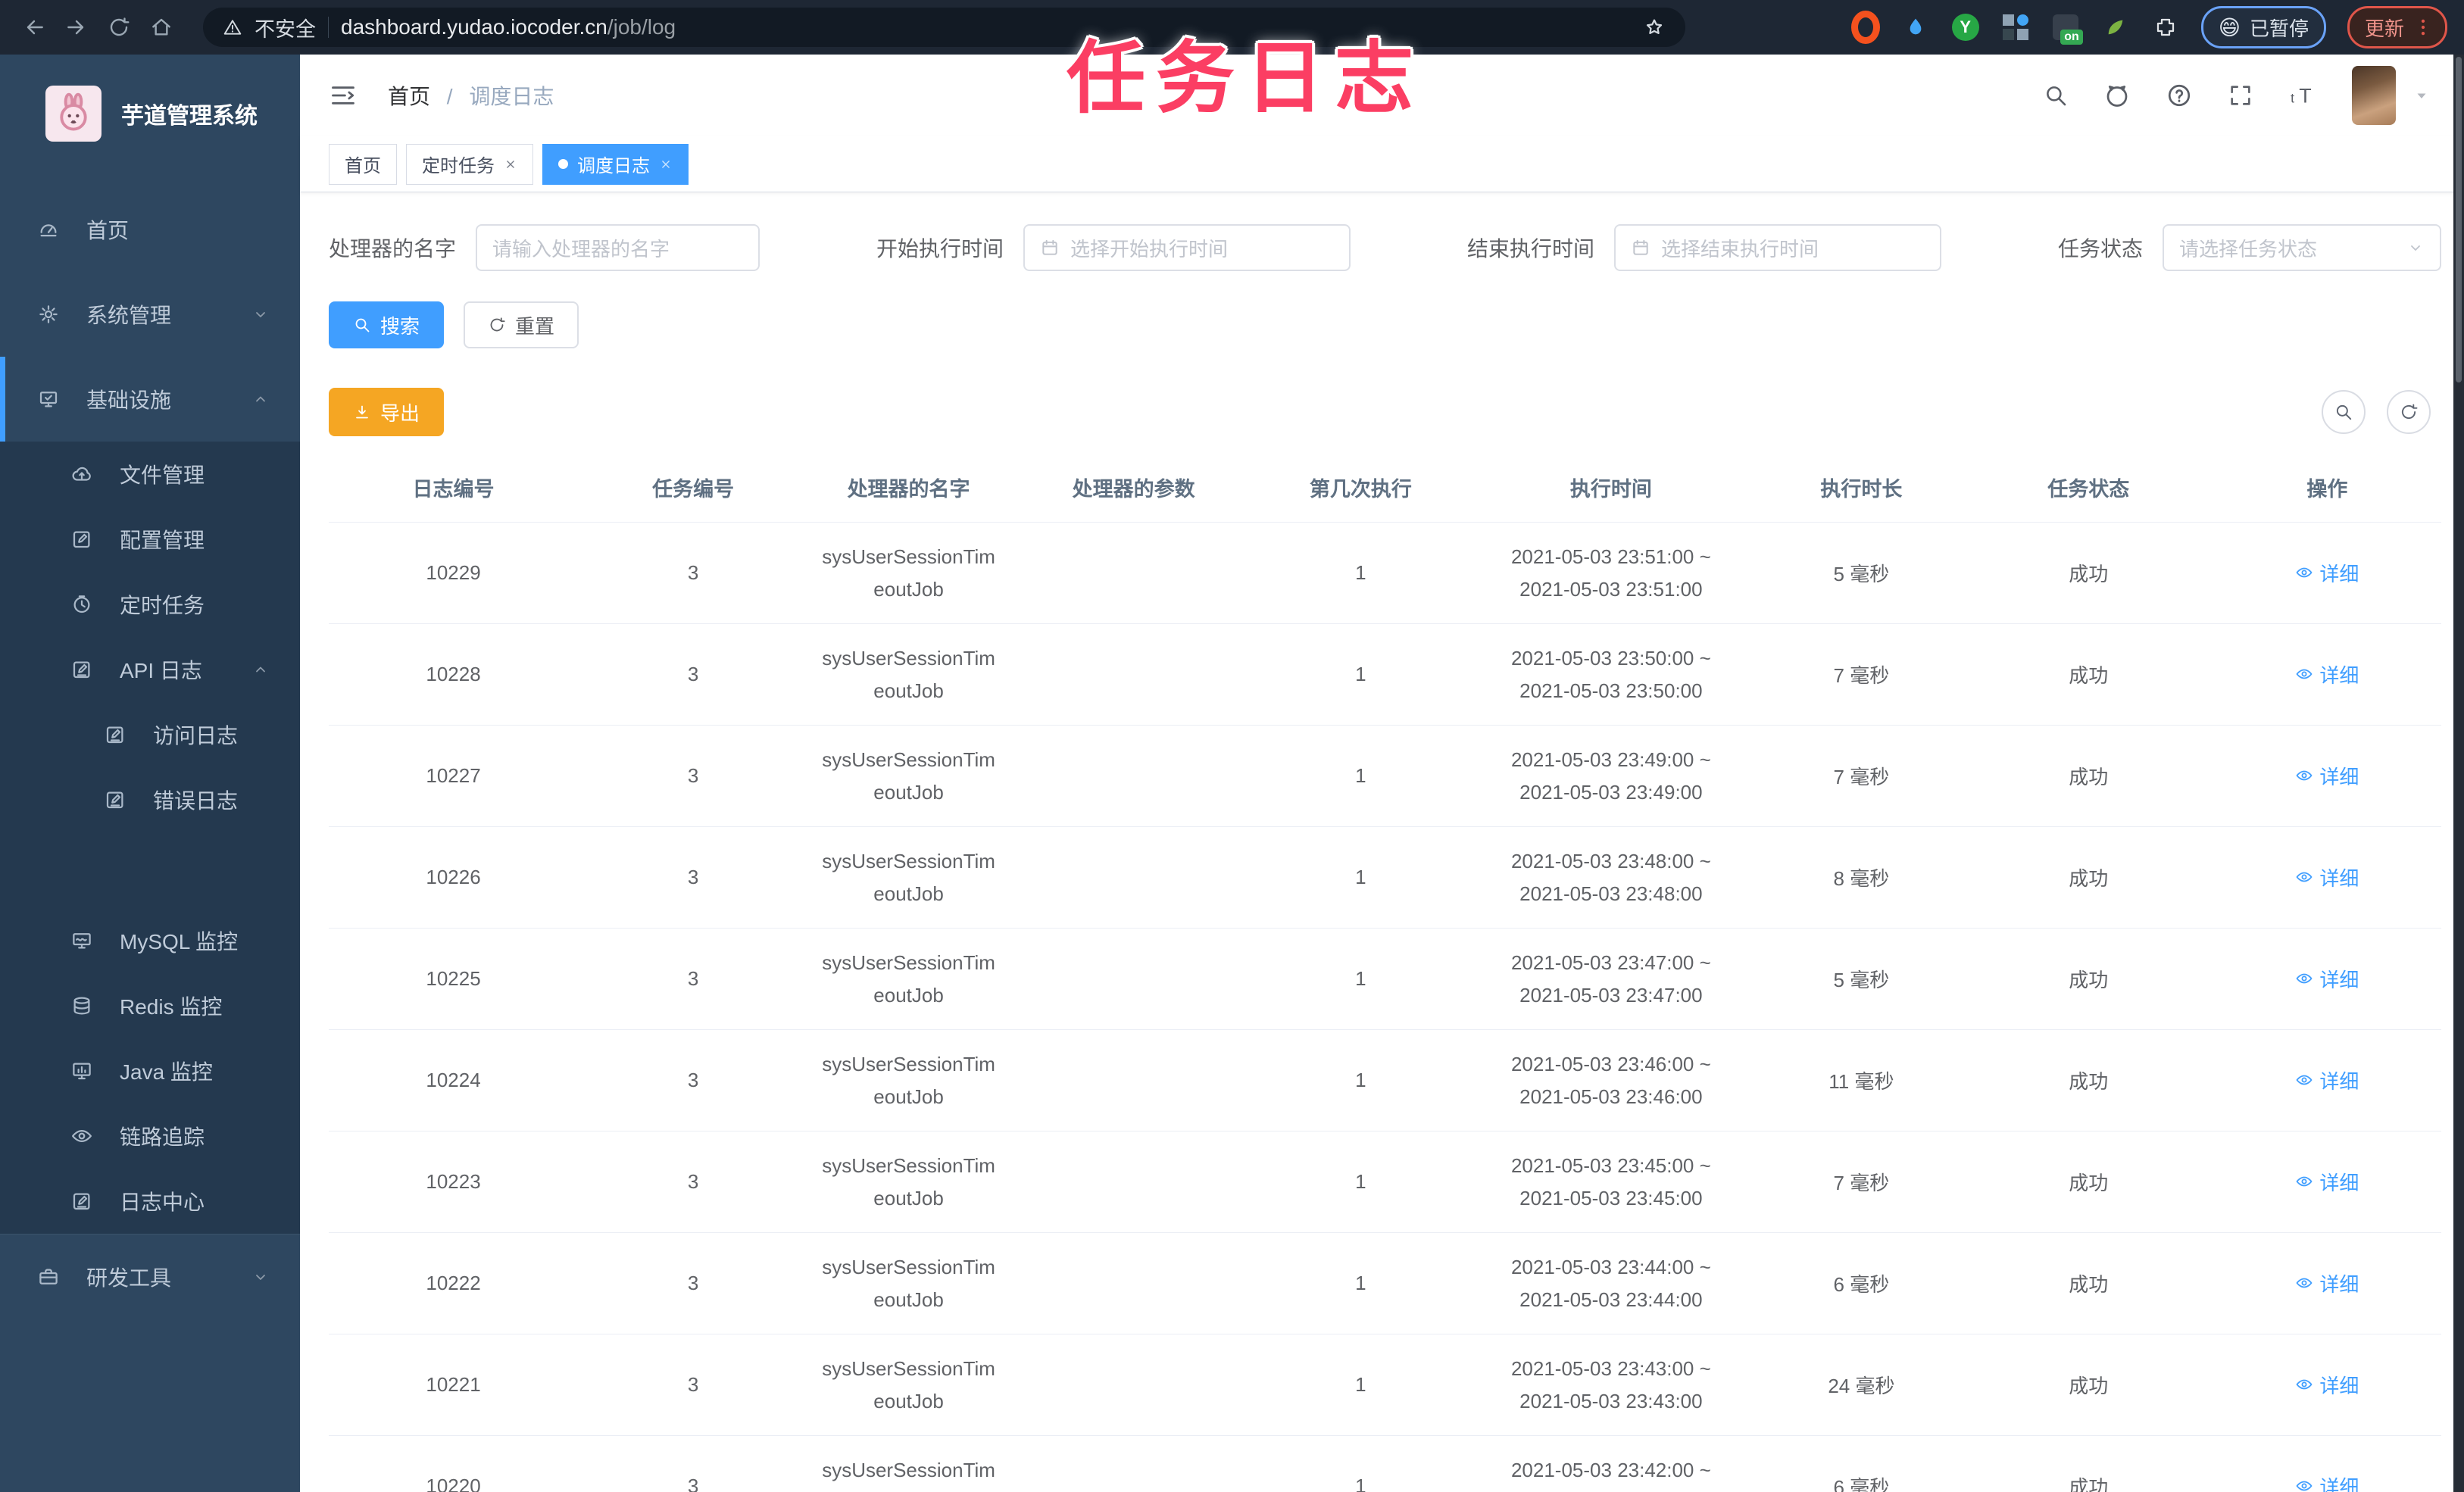 Image resolution: width=2464 pixels, height=1492 pixels. I want to click on sidebar-item-file-mgmt: 文件管理, so click(150, 475).